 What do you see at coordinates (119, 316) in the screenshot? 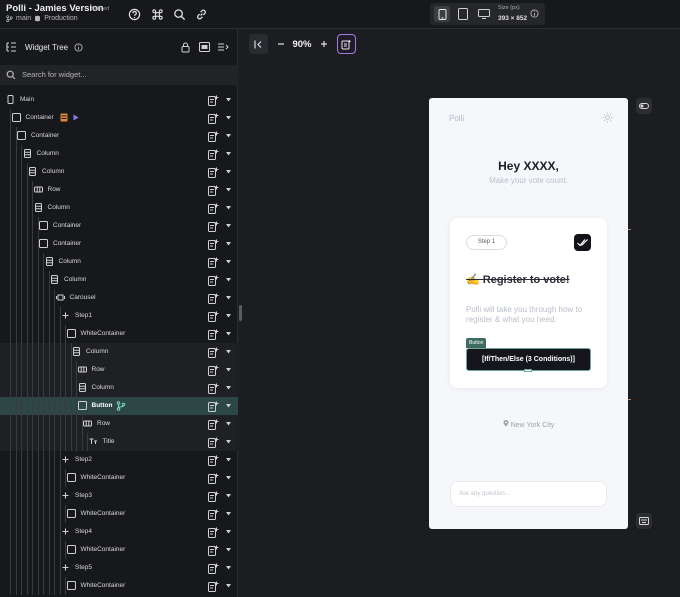
I see `tree-row: Step1` at bounding box center [119, 316].